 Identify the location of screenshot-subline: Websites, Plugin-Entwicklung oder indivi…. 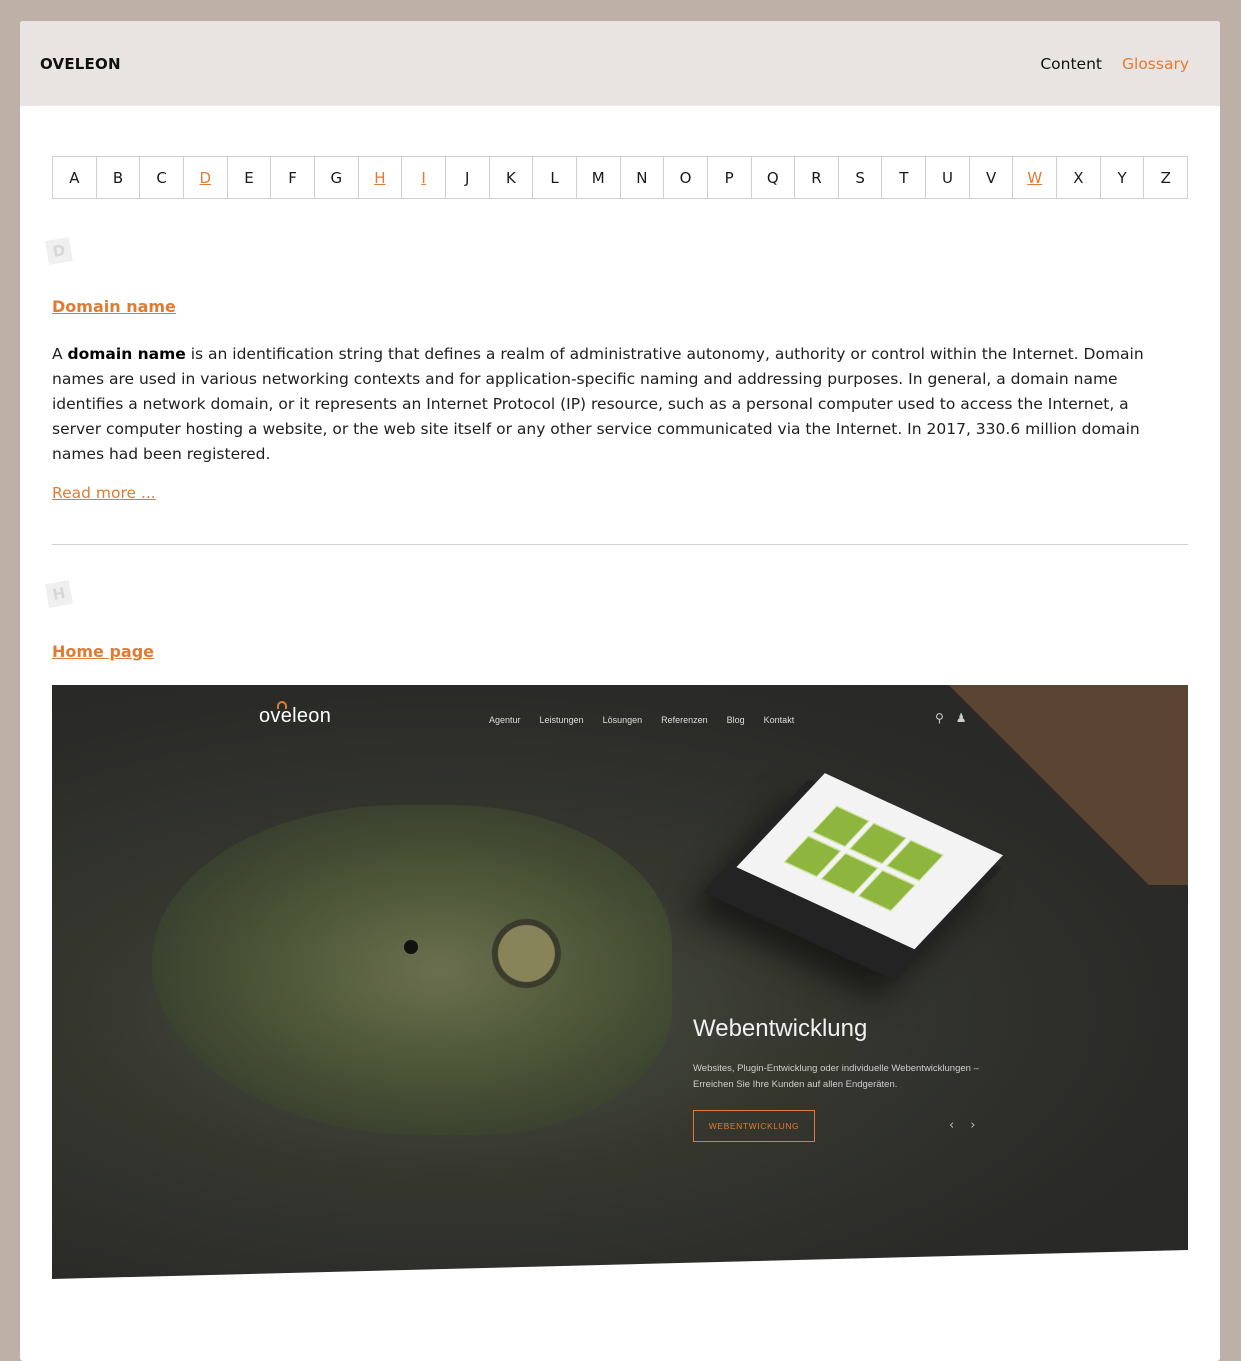
(836, 1076).